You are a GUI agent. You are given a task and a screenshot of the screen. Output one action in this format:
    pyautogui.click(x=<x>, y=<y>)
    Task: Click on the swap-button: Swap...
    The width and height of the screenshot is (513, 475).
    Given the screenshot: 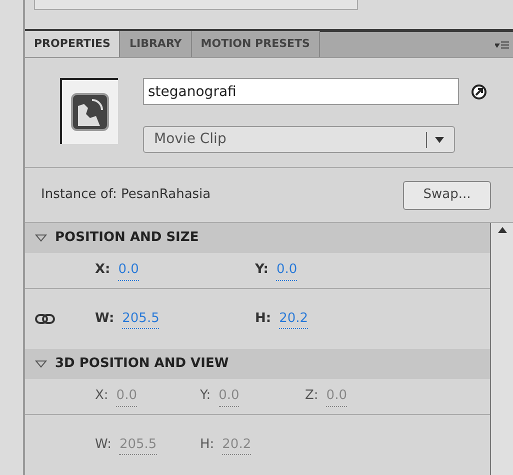 What is the action you would take?
    pyautogui.click(x=447, y=195)
    